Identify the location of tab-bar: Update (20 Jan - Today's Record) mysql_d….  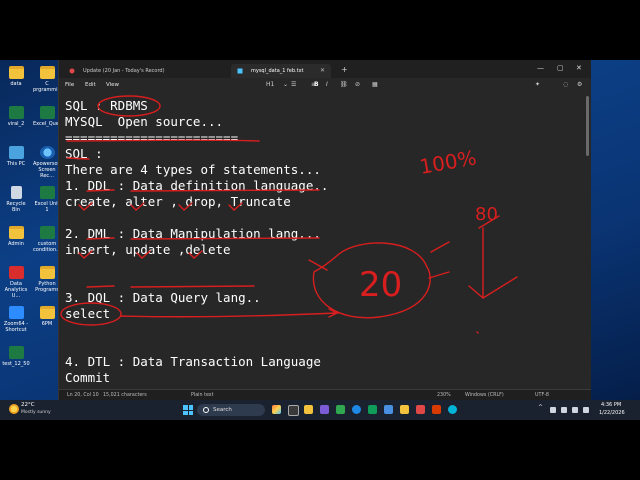
(325, 69).